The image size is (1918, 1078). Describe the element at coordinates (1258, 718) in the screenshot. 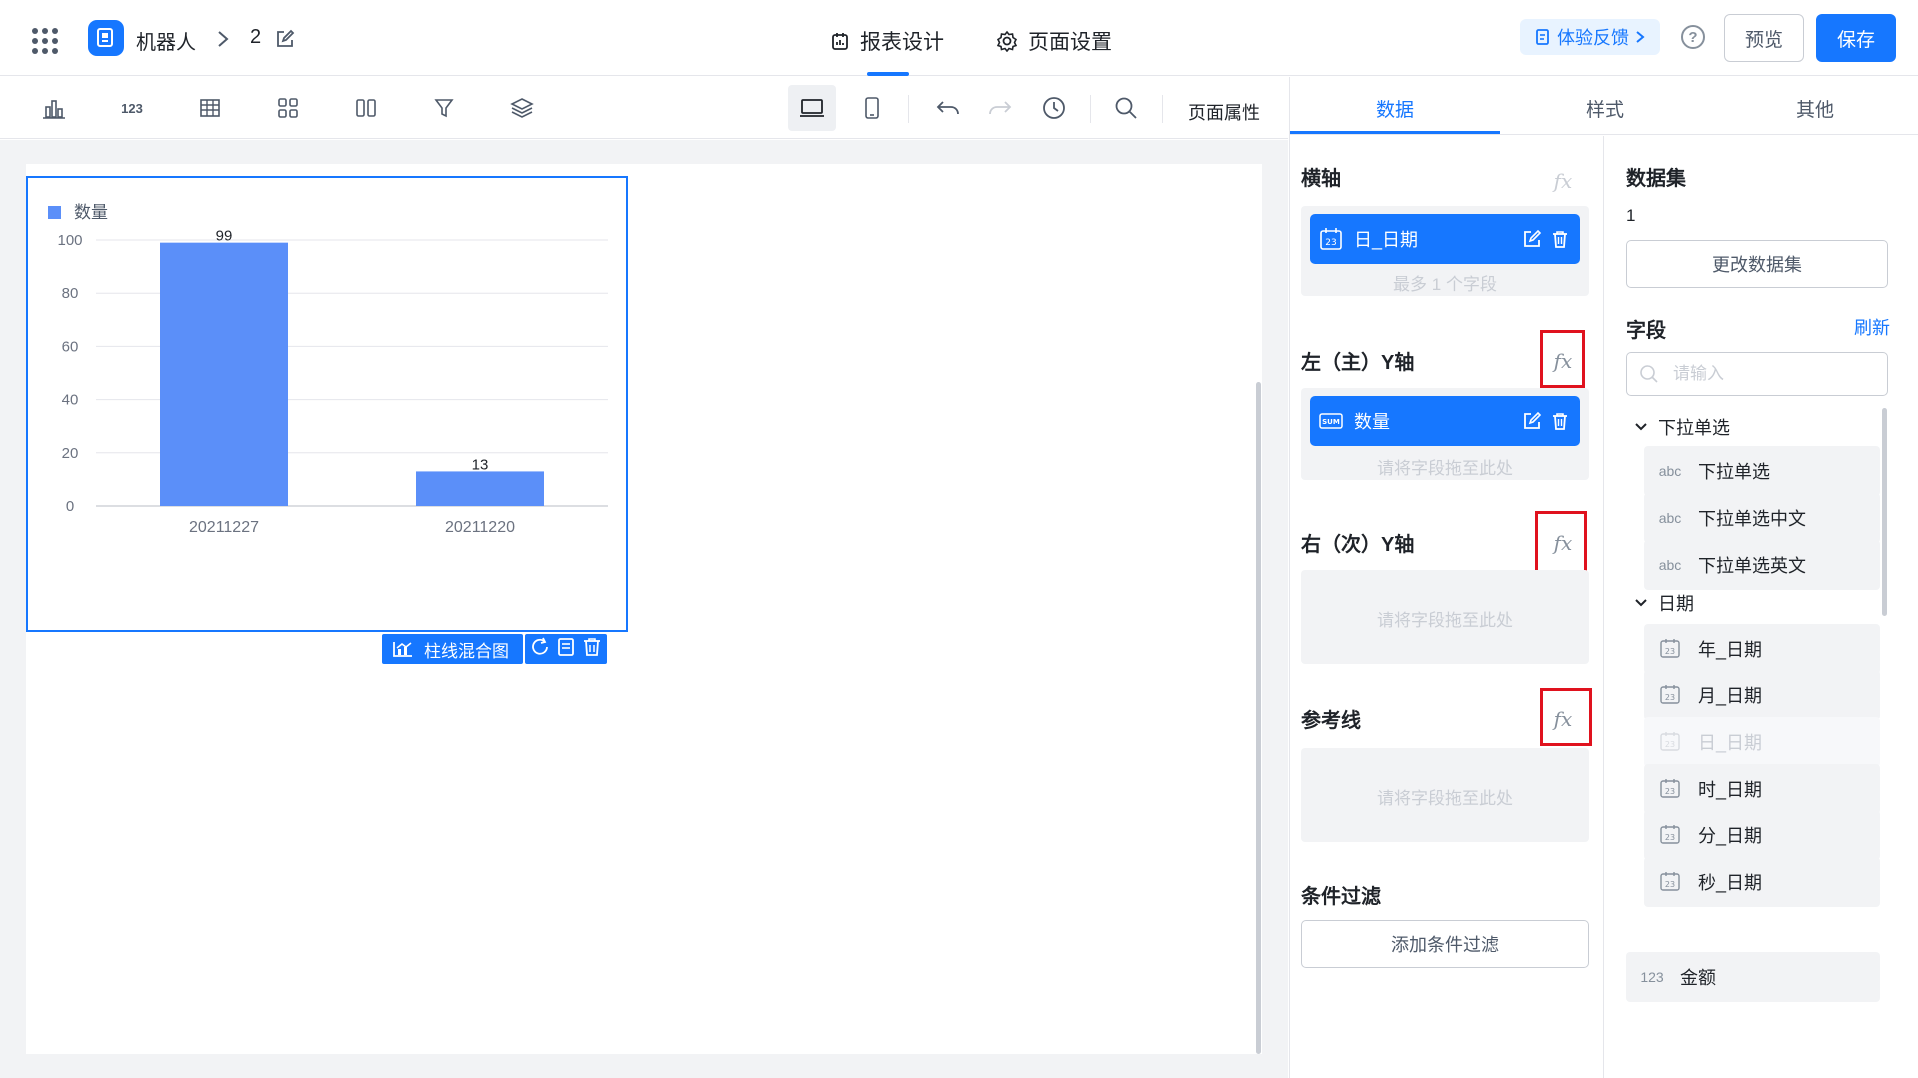

I see `canvas-scrollbar` at that location.